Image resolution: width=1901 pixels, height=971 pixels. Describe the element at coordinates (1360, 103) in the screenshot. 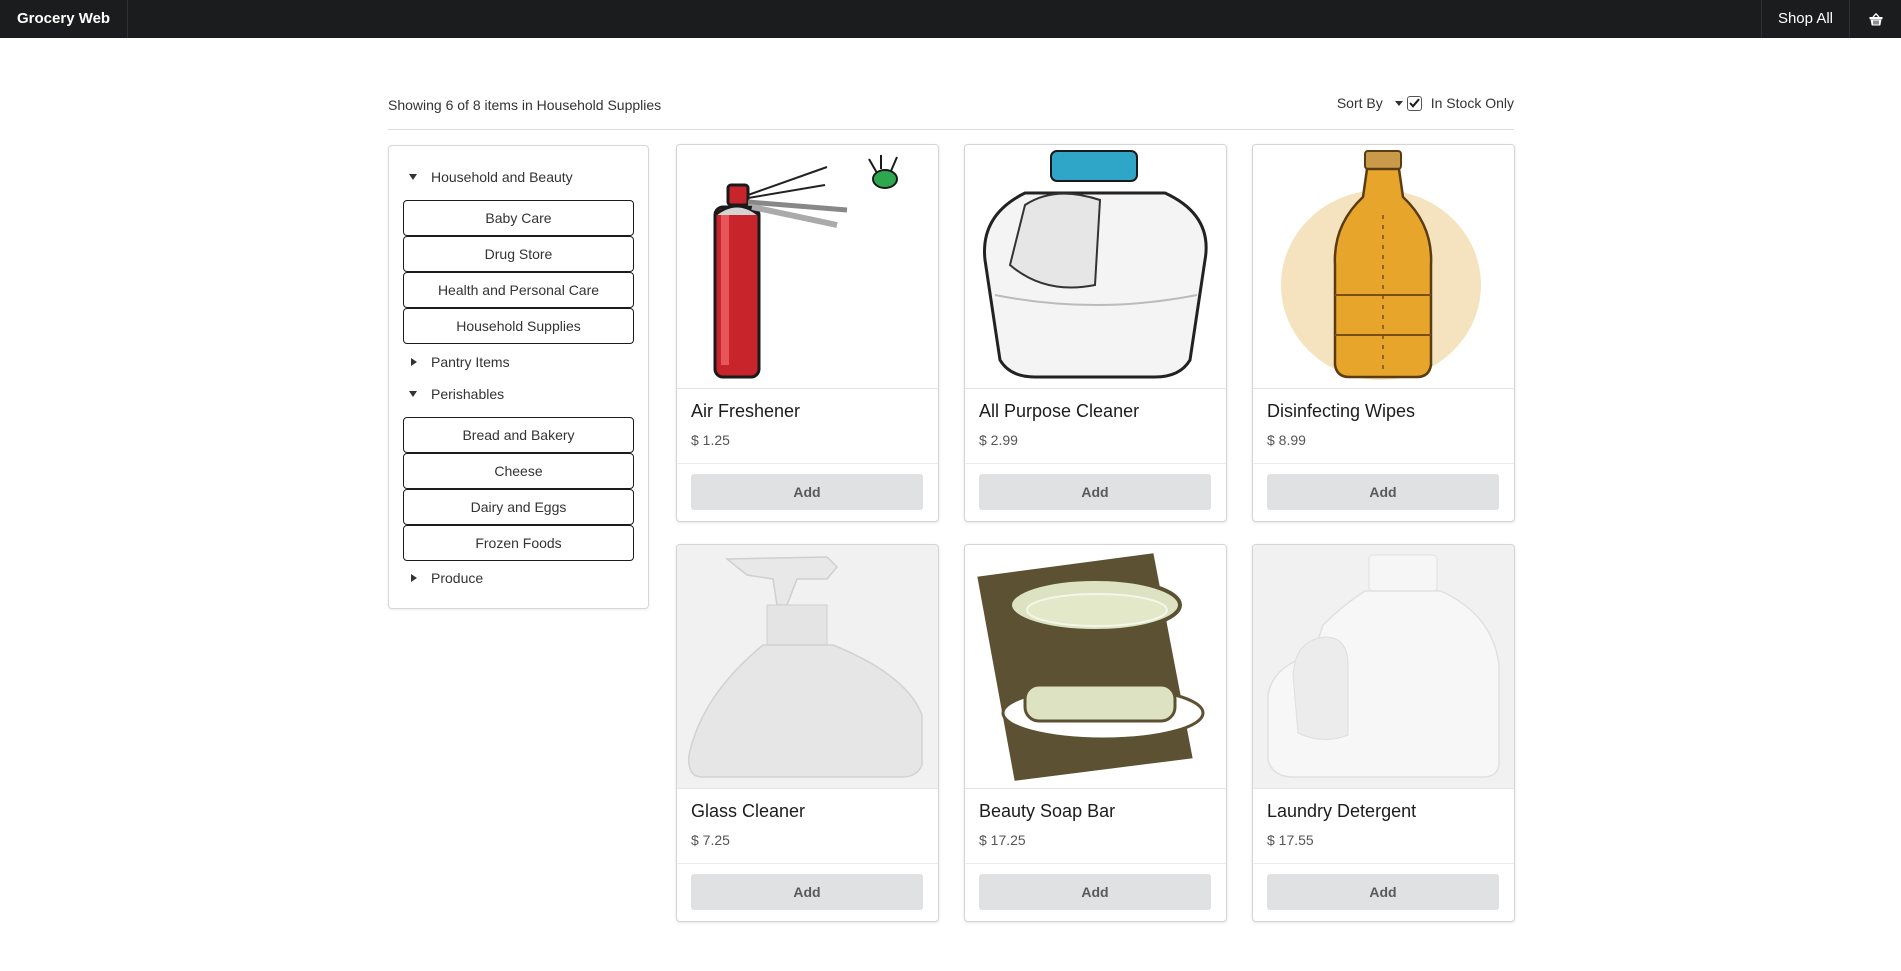

I see `sort-by-dropdown: Sort By` at that location.